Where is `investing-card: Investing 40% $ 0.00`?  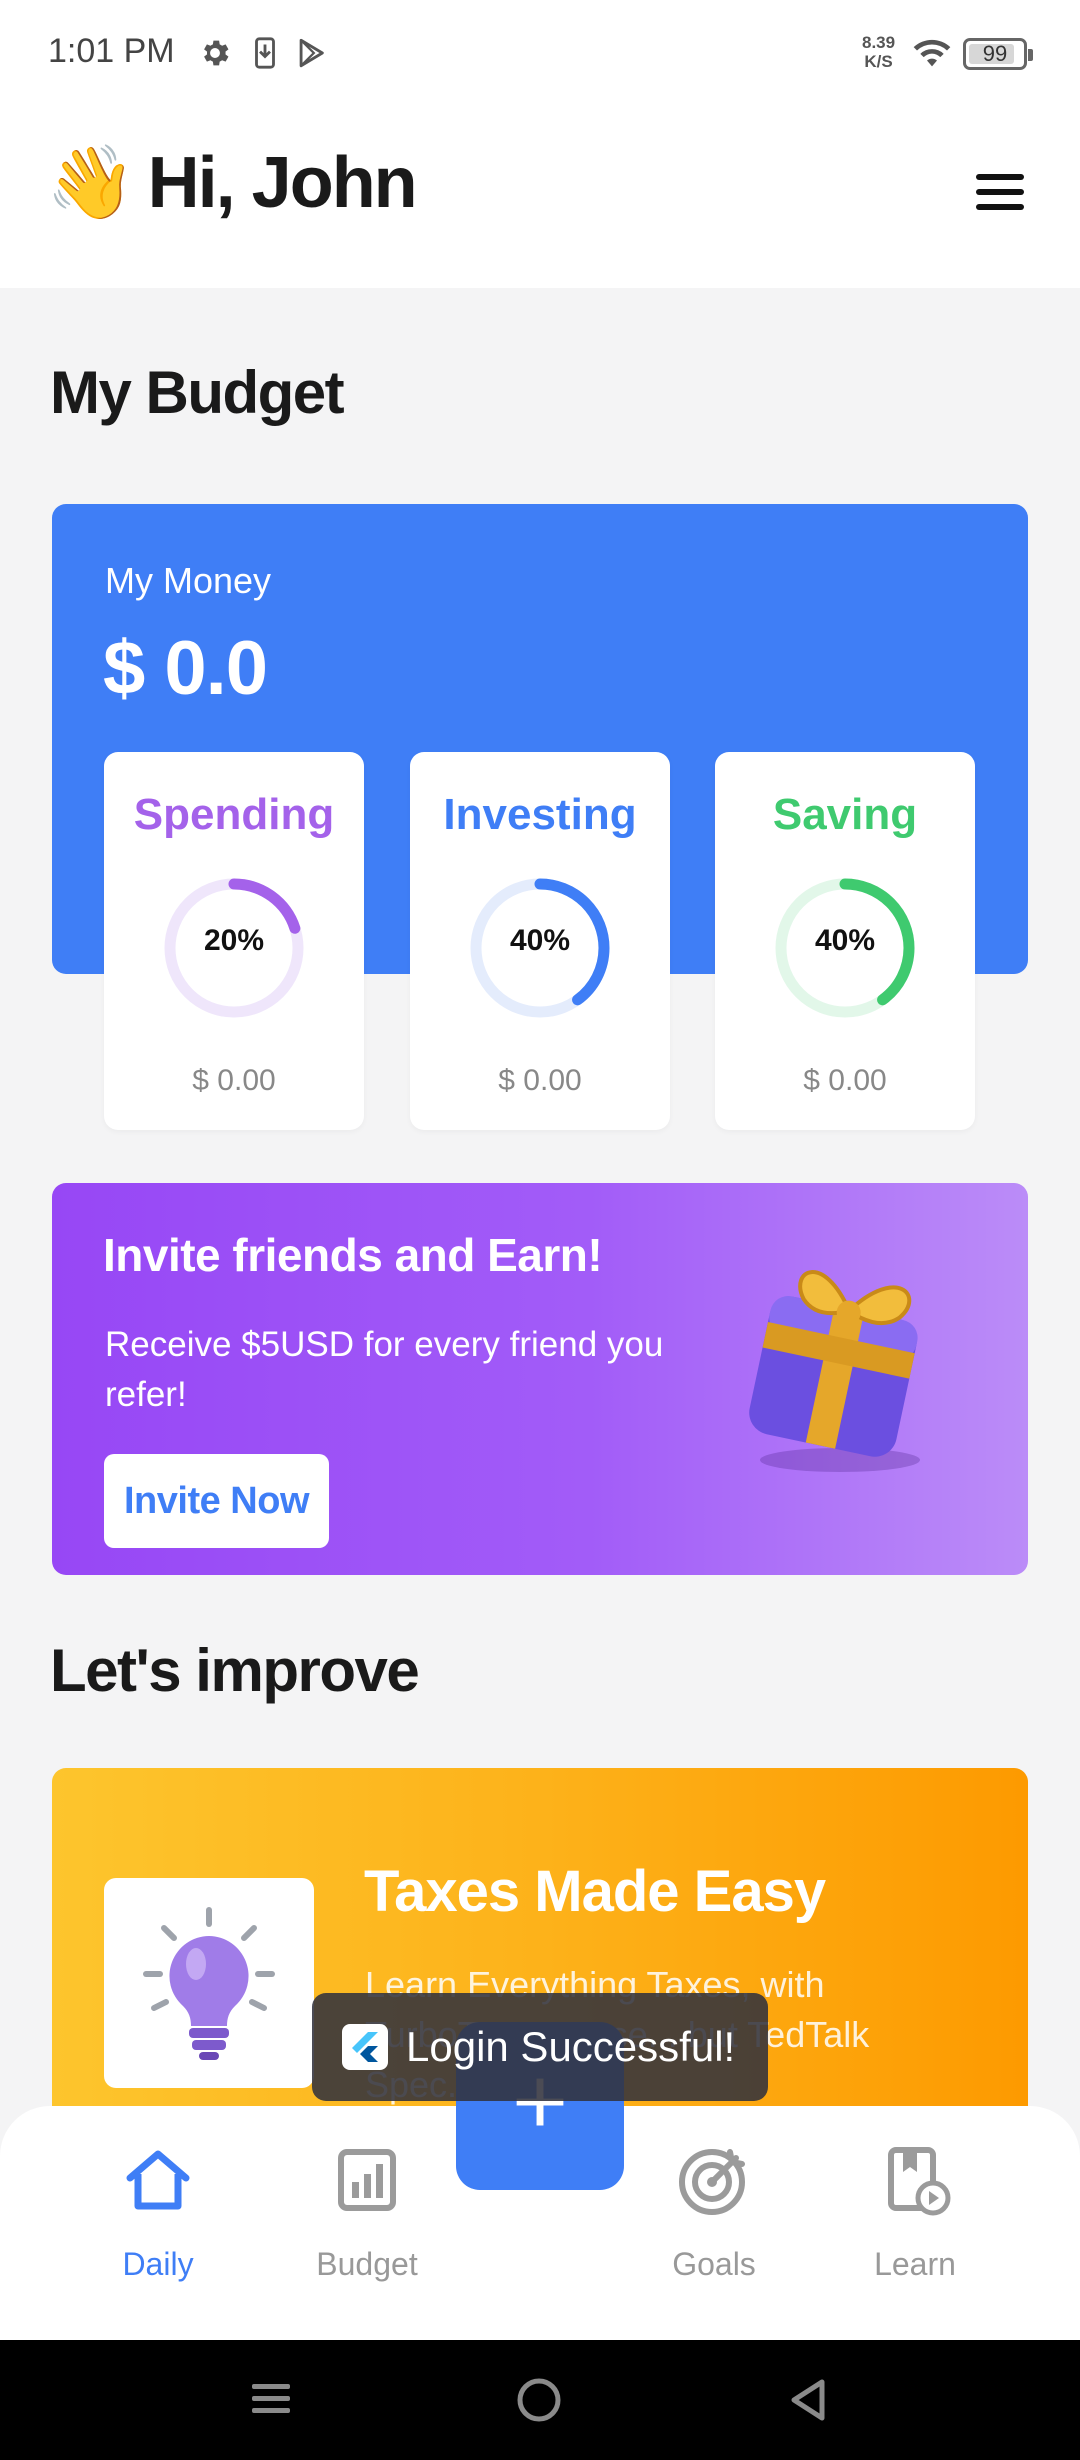 investing-card: Investing 40% $ 0.00 is located at coordinates (540, 941).